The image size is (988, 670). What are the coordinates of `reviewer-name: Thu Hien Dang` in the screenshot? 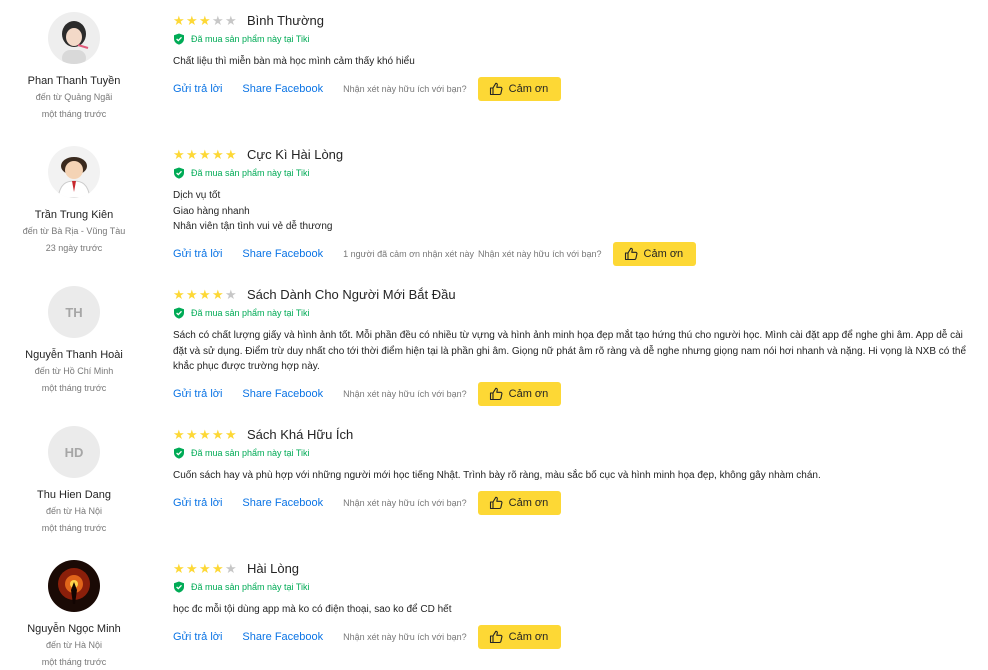 It's located at (74, 495).